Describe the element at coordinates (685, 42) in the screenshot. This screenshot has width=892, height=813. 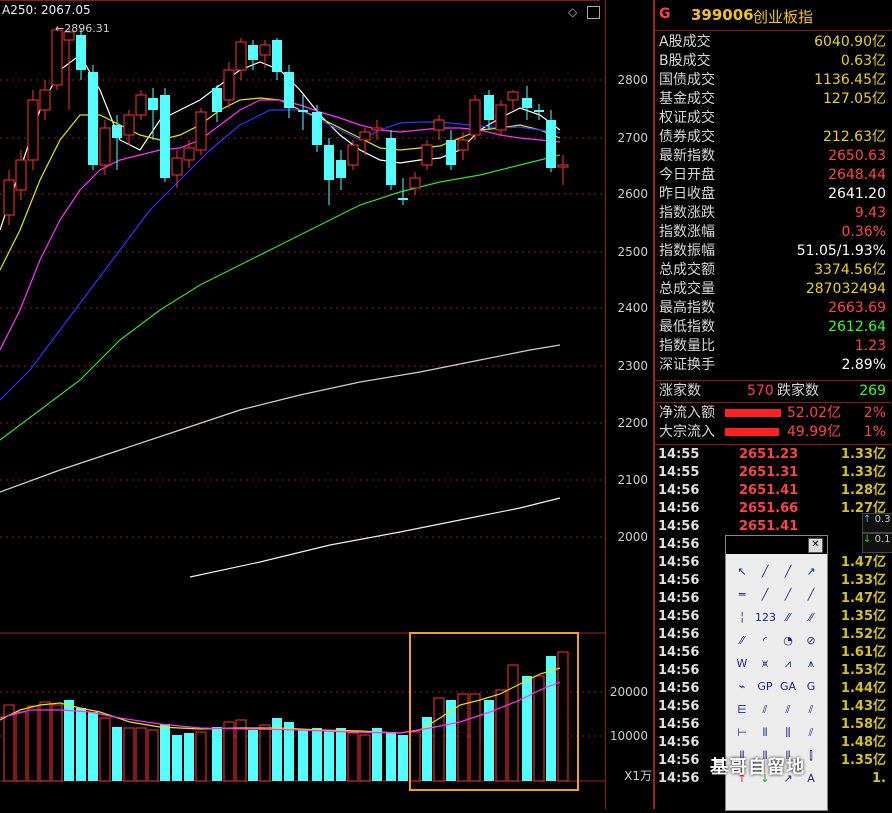
I see `quote-label: A股成交` at that location.